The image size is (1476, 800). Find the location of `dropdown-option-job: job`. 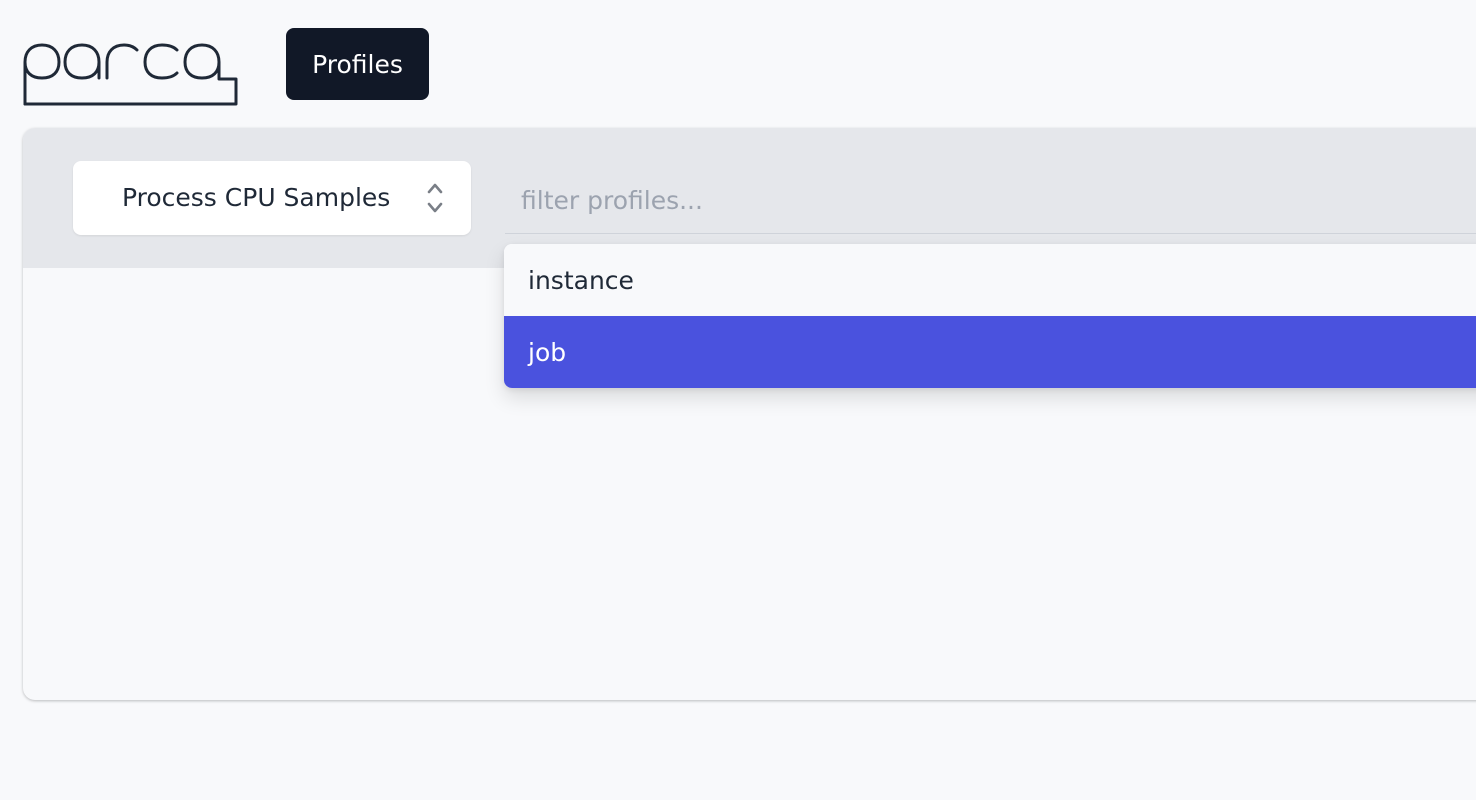

dropdown-option-job: job is located at coordinates (990, 352).